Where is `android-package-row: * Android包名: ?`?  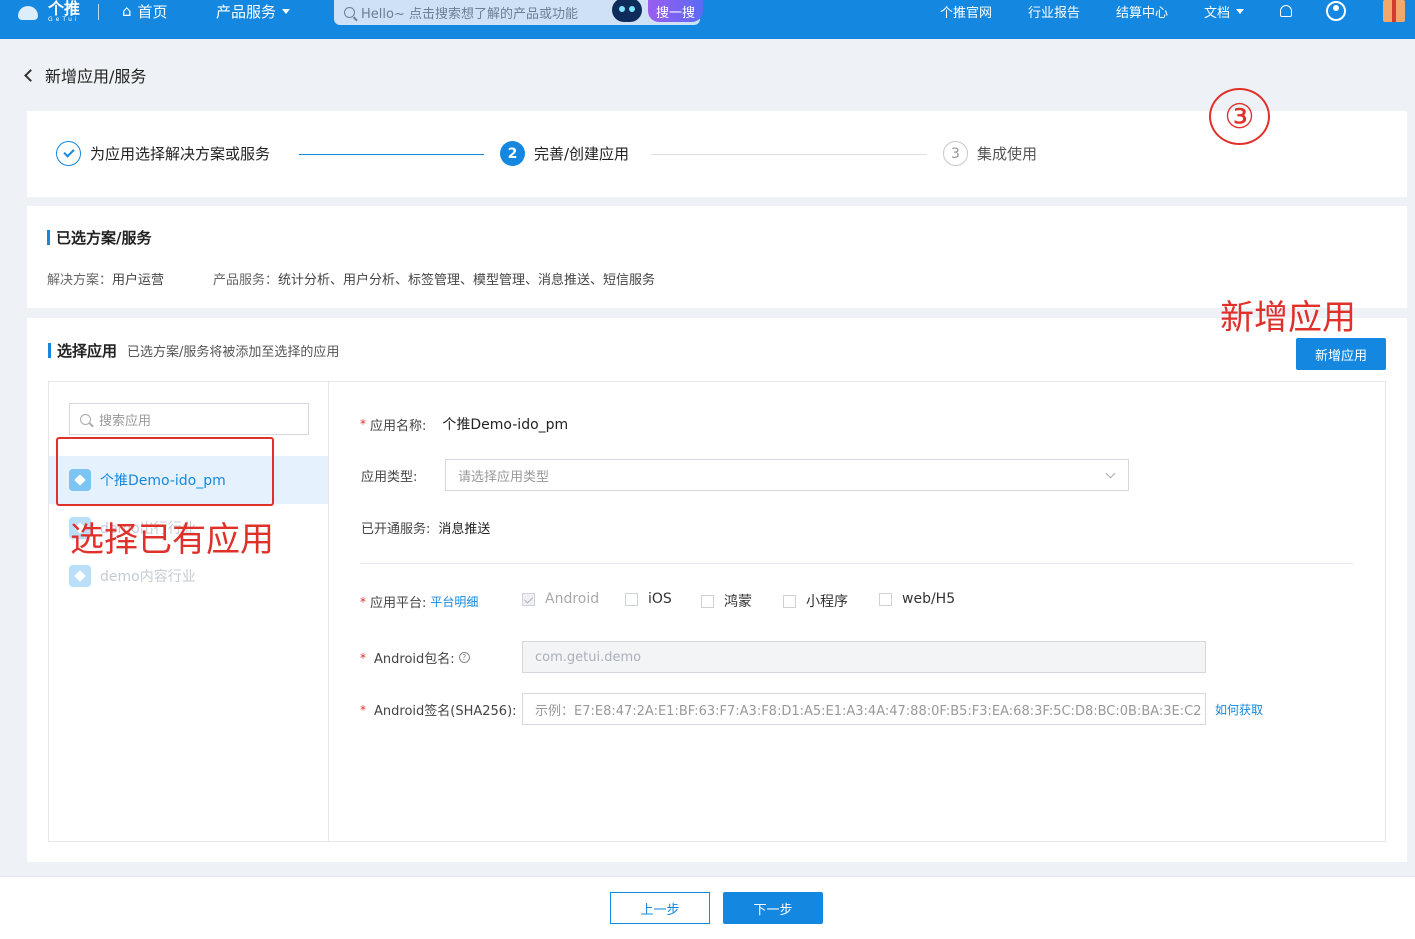
android-package-row: * Android包名: ? is located at coordinates (415, 657).